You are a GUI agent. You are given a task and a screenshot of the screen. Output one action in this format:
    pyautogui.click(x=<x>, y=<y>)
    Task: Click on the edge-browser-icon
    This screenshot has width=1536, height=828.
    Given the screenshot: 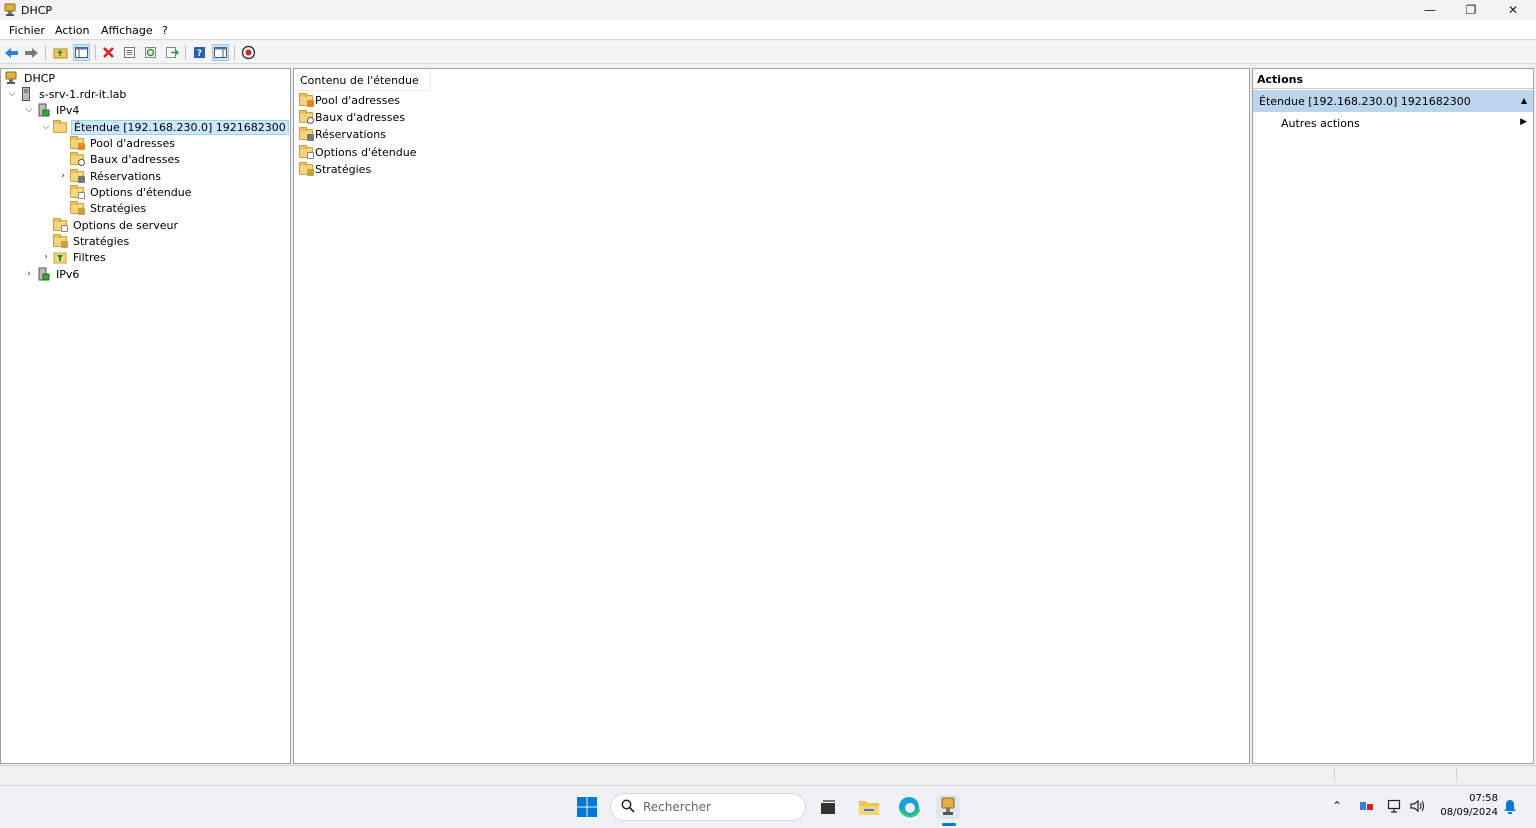 What is the action you would take?
    pyautogui.click(x=909, y=807)
    